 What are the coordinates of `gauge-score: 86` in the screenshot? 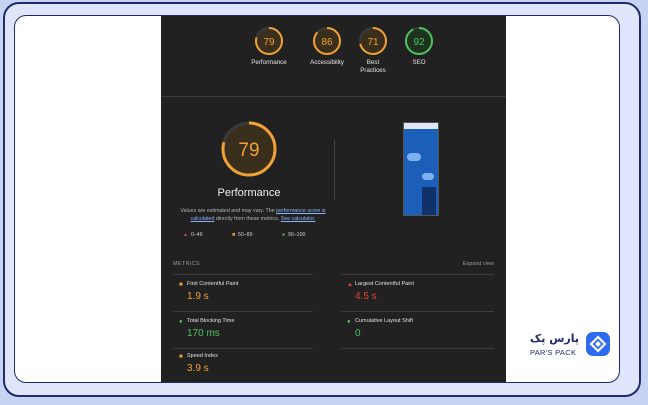 It's located at (327, 42).